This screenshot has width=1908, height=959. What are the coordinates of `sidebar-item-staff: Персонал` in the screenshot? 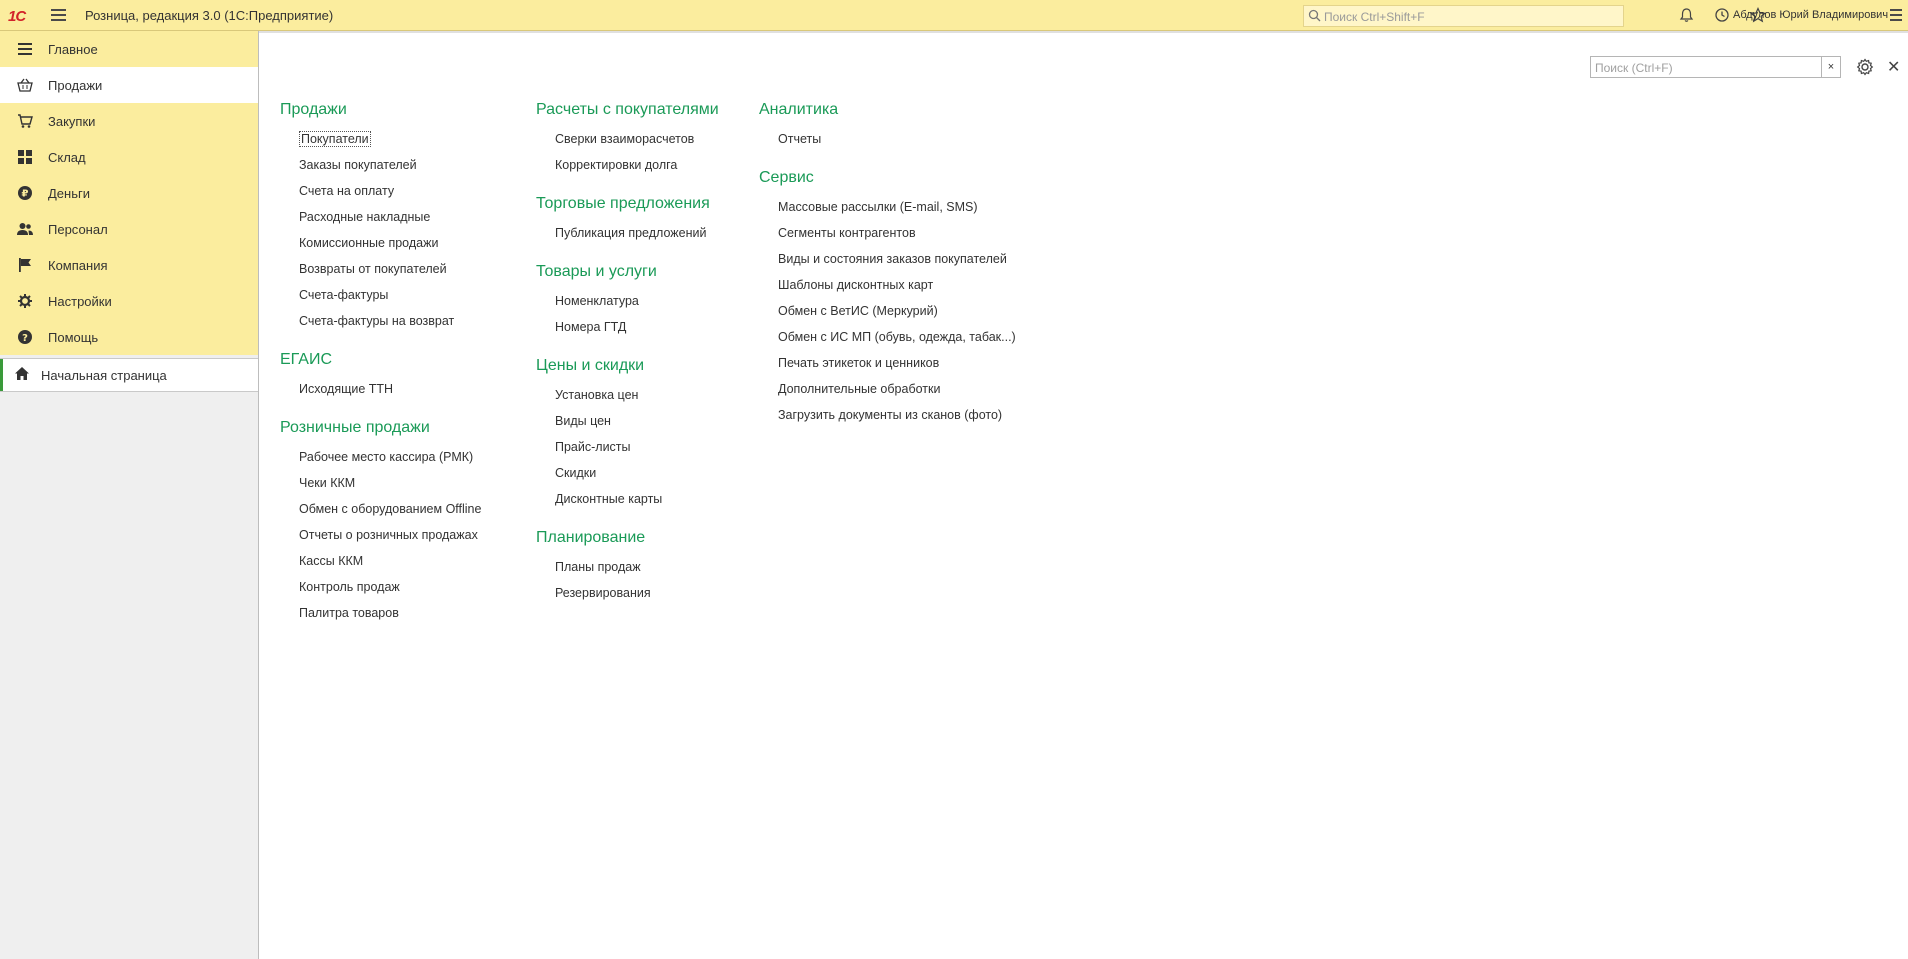 It's located at (129, 229).